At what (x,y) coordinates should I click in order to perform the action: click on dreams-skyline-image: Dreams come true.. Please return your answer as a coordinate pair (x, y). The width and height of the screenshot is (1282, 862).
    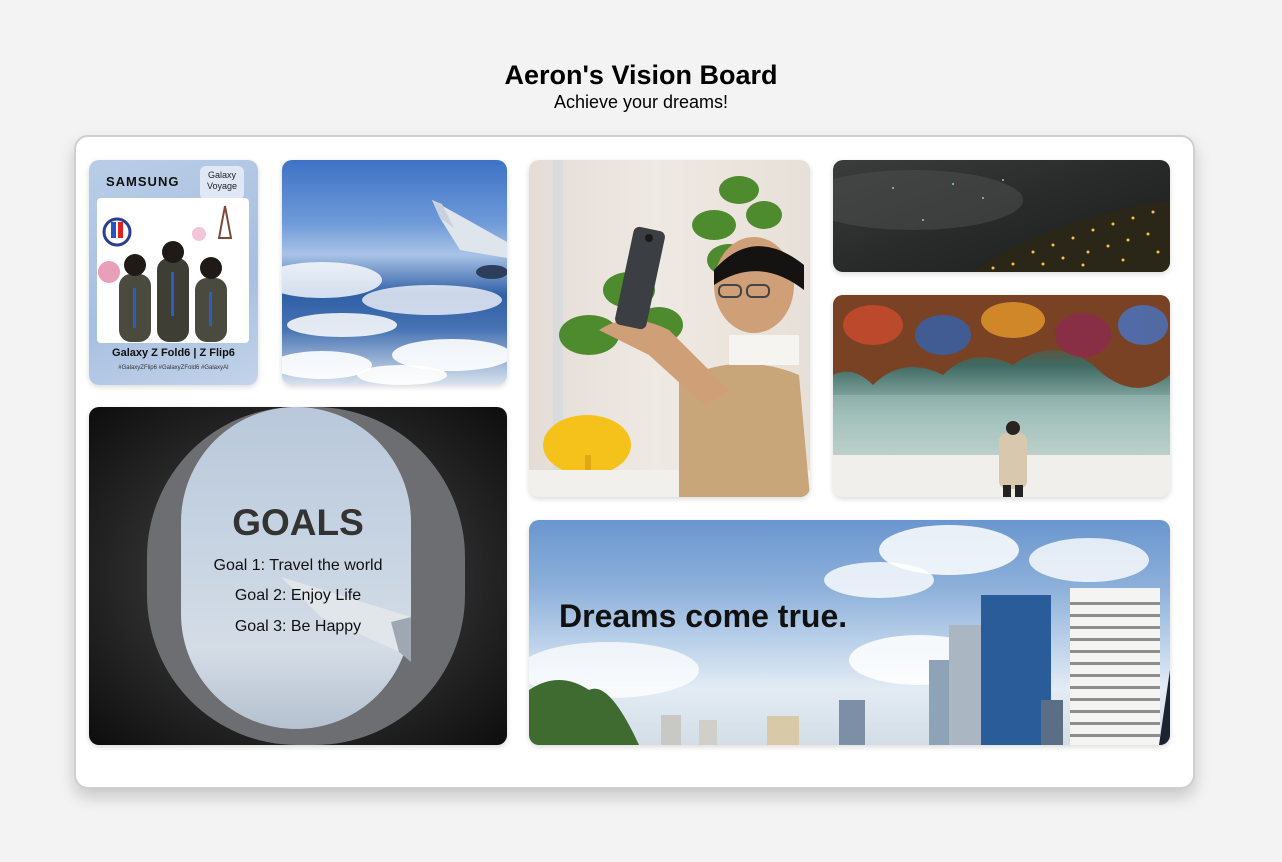
    Looking at the image, I should click on (849, 632).